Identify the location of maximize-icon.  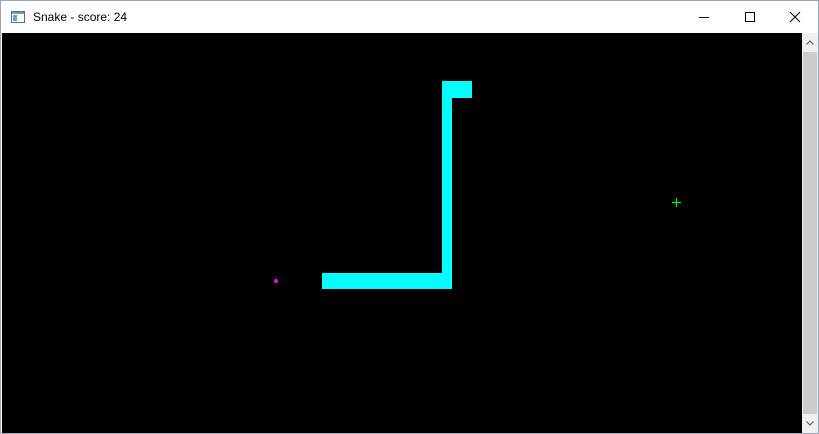
(750, 17).